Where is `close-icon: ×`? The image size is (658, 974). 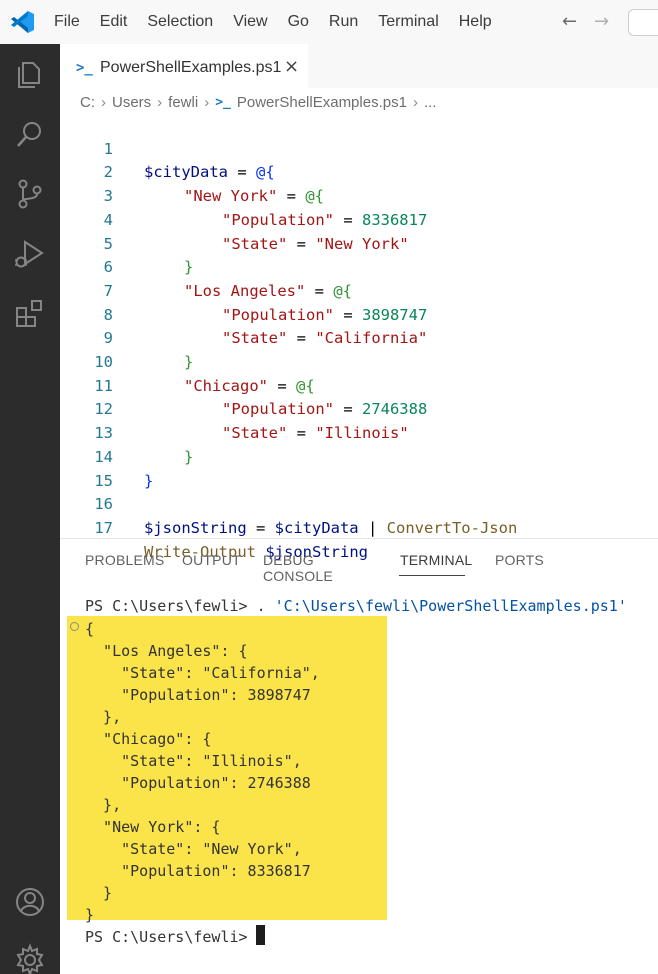 close-icon: × is located at coordinates (291, 66).